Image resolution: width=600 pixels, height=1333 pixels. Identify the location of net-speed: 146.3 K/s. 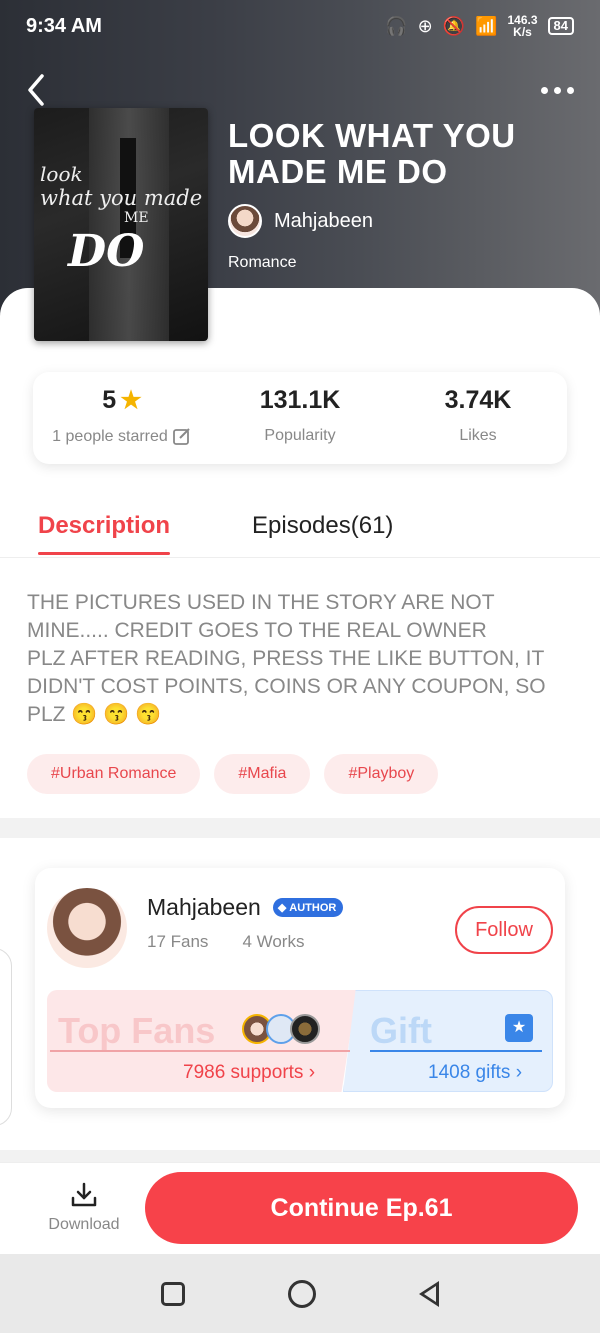
(523, 26).